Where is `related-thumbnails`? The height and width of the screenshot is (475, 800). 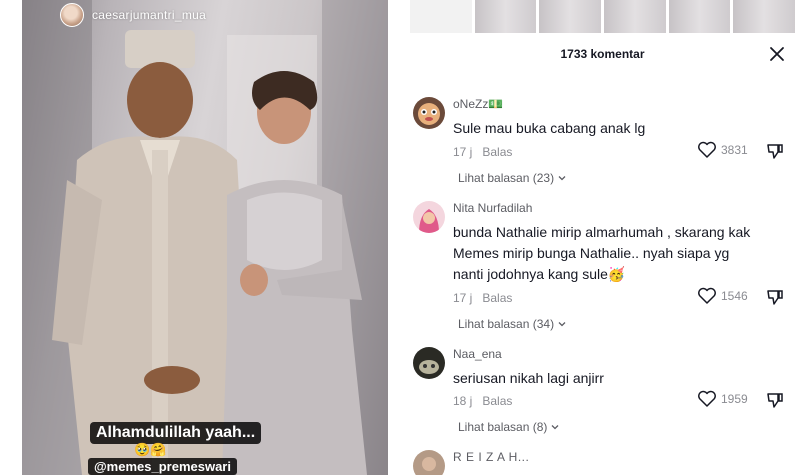 related-thumbnails is located at coordinates (603, 16).